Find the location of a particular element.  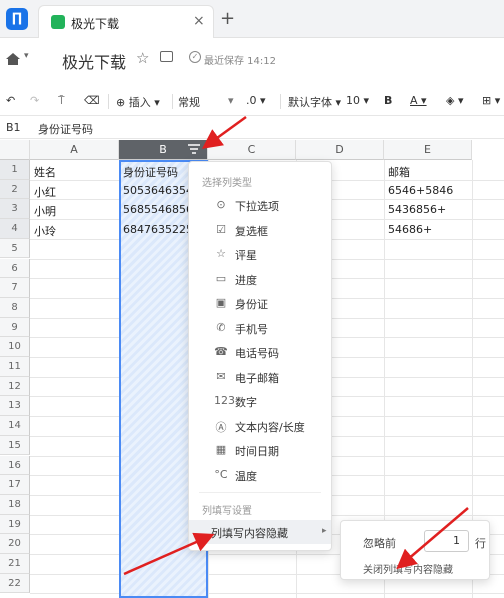

row-header: 3 is located at coordinates (15, 209).